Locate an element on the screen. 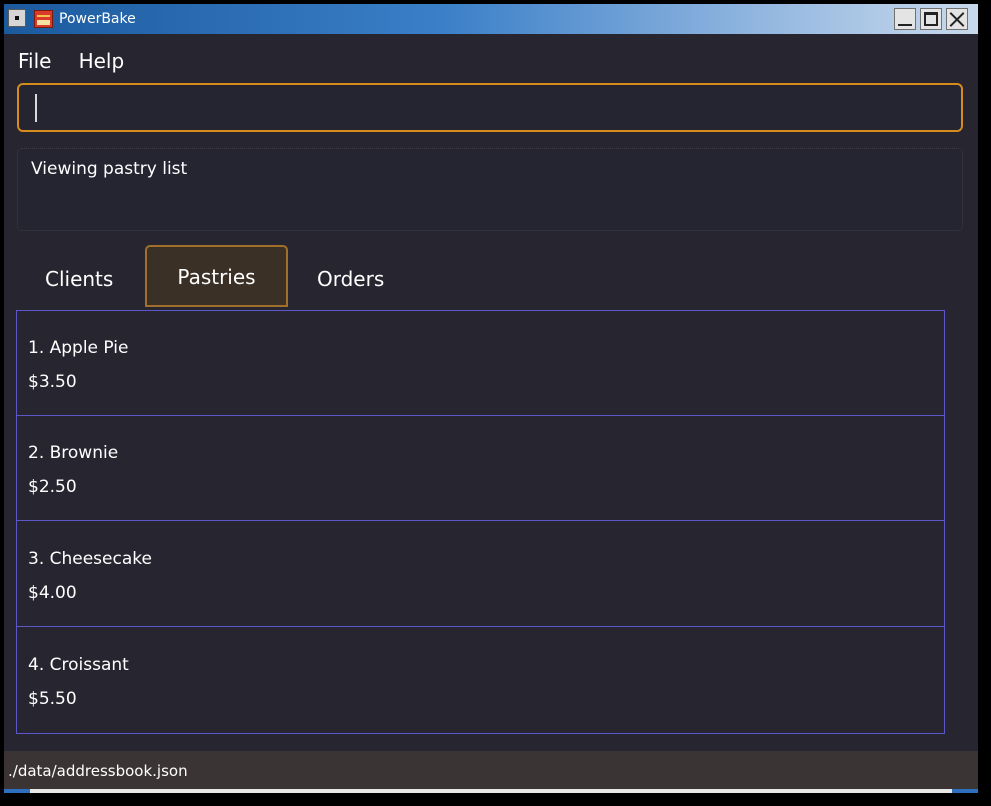  maximize-button is located at coordinates (931, 19).